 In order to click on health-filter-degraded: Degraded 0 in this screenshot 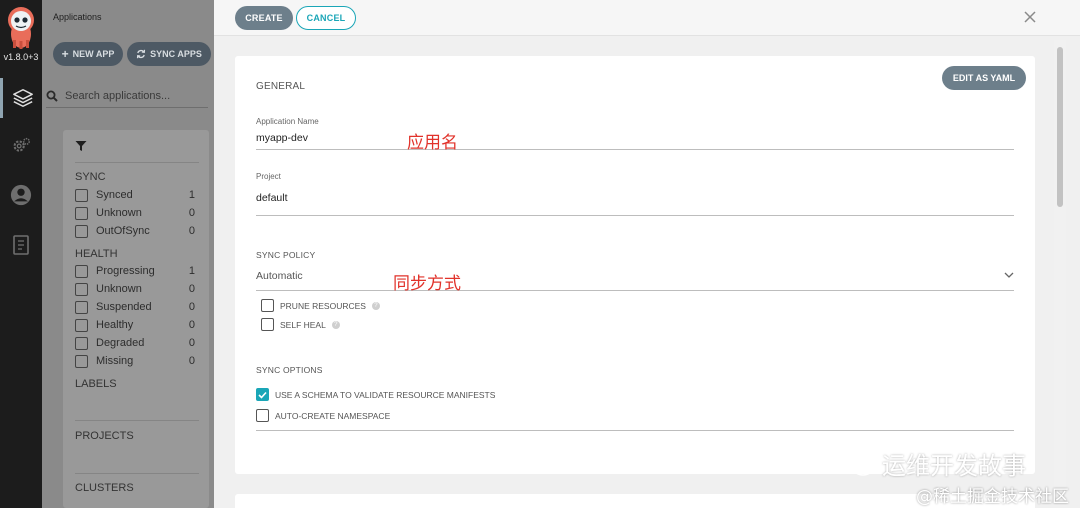, I will do `click(135, 343)`.